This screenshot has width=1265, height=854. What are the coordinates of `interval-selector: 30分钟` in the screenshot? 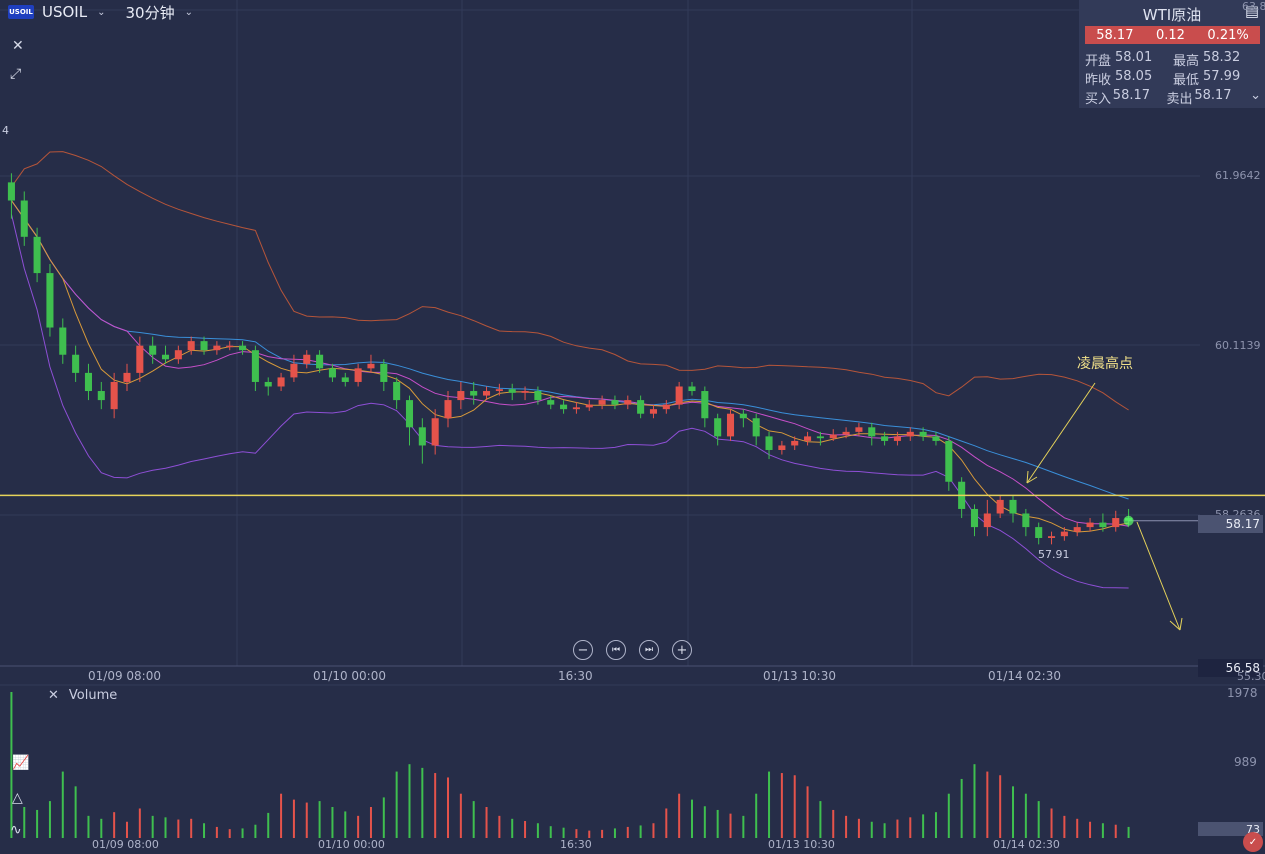 It's located at (149, 12).